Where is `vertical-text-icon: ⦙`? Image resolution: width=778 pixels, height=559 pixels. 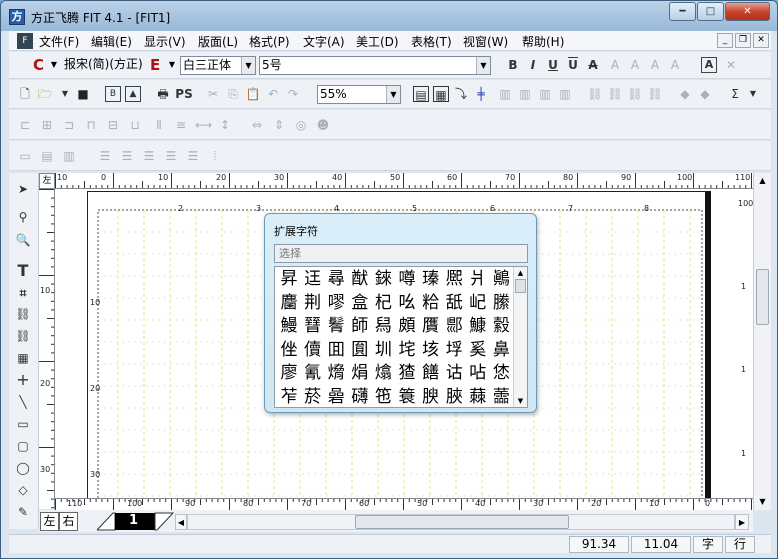
vertical-text-icon: ⦙ is located at coordinates (215, 156).